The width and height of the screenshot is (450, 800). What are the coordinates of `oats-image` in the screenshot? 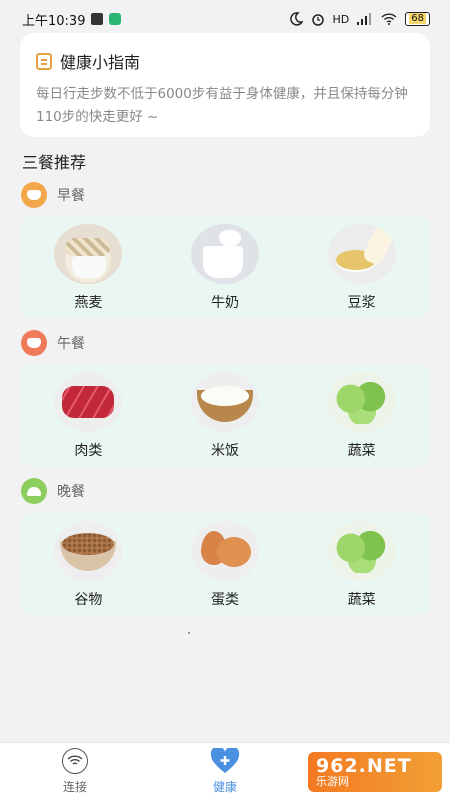 It's located at (88, 254).